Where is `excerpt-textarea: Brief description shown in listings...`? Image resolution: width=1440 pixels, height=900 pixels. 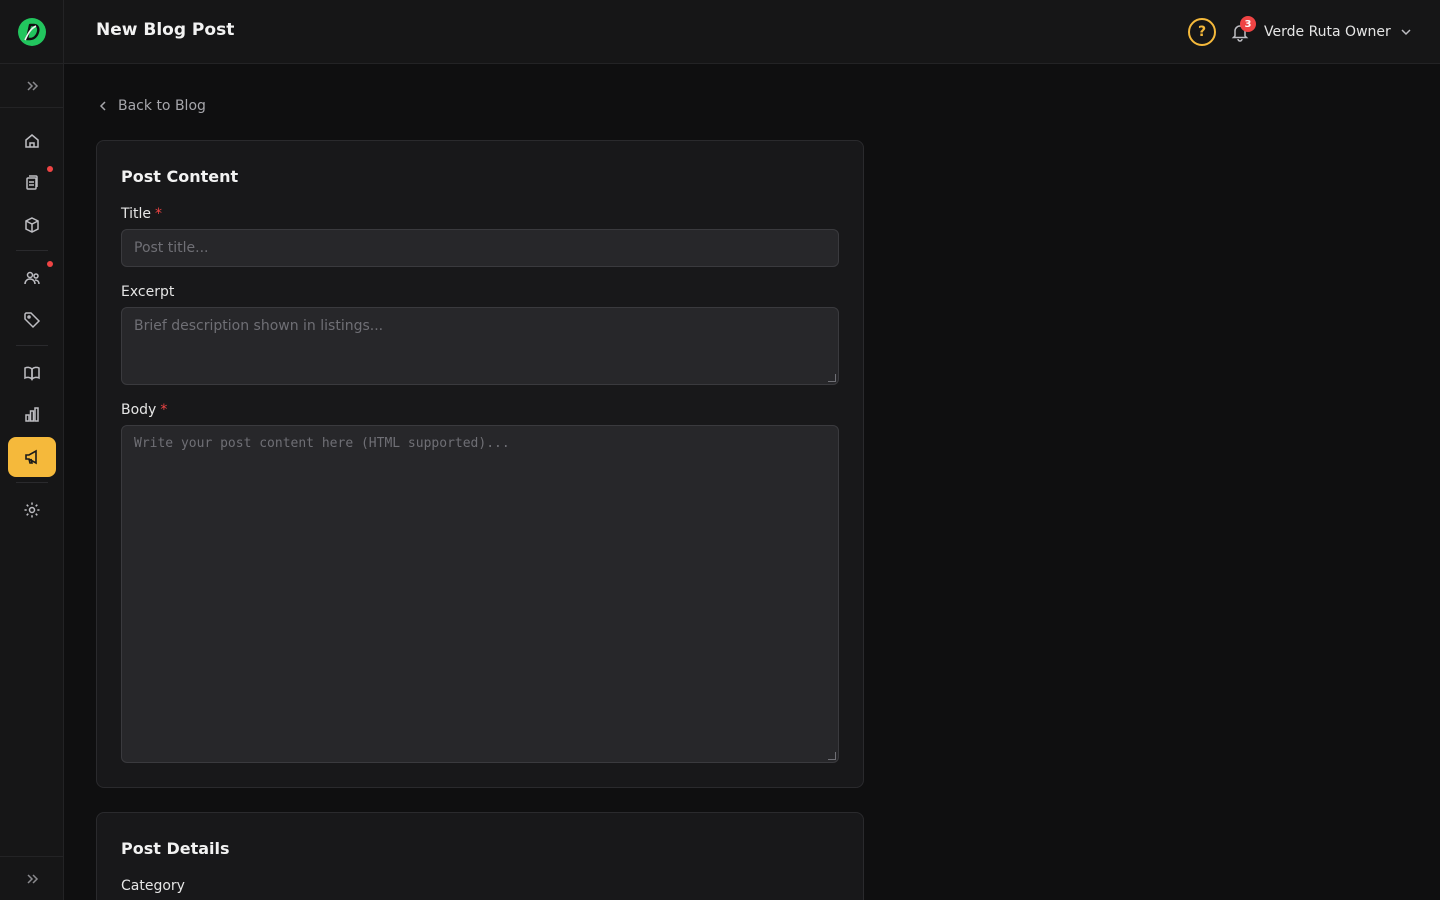
excerpt-textarea: Brief description shown in listings... is located at coordinates (480, 346).